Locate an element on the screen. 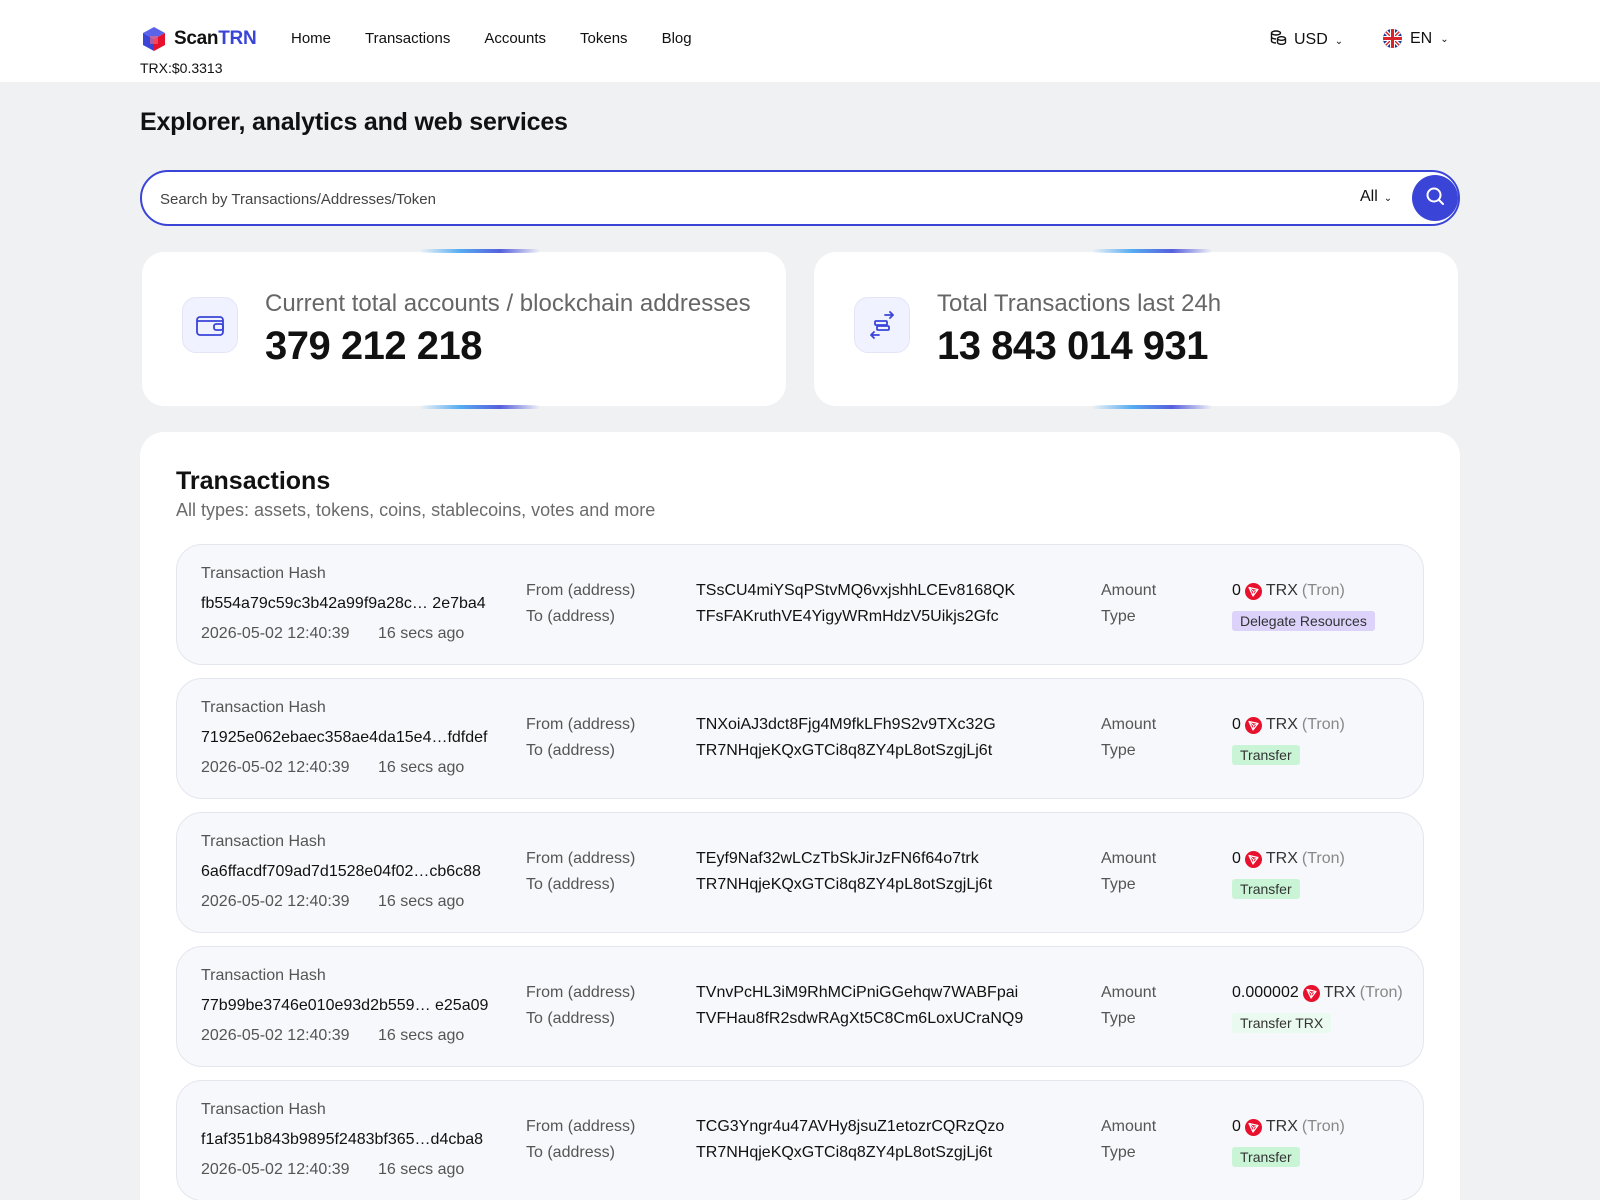 This screenshot has width=1600, height=1200. tx-to-address: TFsFAKruthVE4YigyWRmHdzV5Uikjs2Gfc is located at coordinates (847, 617).